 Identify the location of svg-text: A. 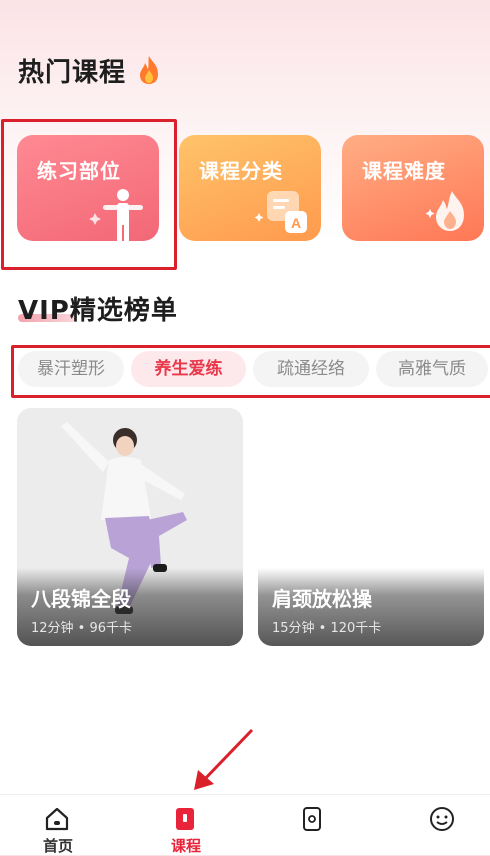
(296, 223).